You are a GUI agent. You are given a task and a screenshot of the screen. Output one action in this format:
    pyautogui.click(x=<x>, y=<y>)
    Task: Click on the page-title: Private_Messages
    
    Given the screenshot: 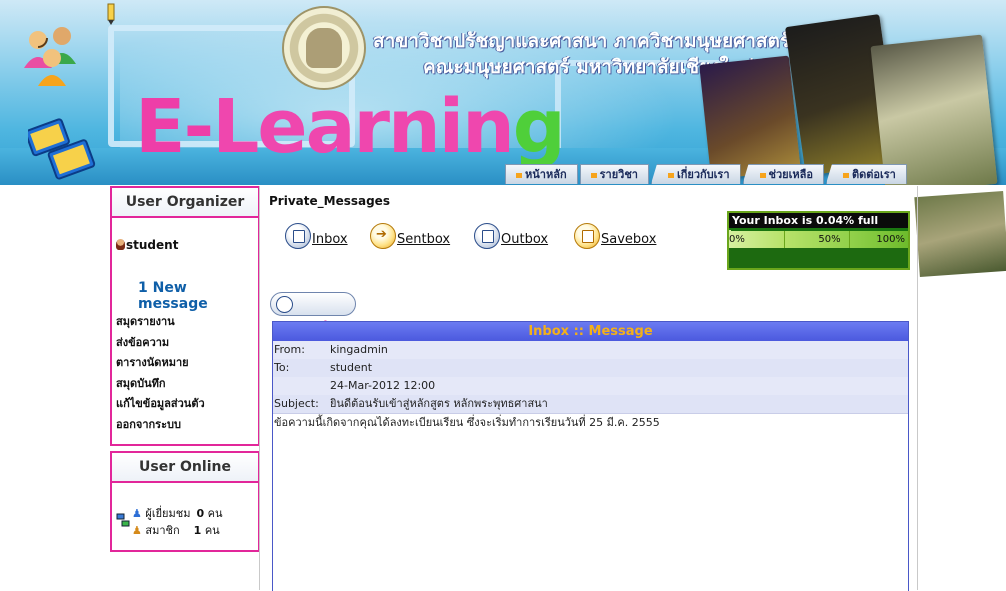 What is the action you would take?
    pyautogui.click(x=329, y=201)
    